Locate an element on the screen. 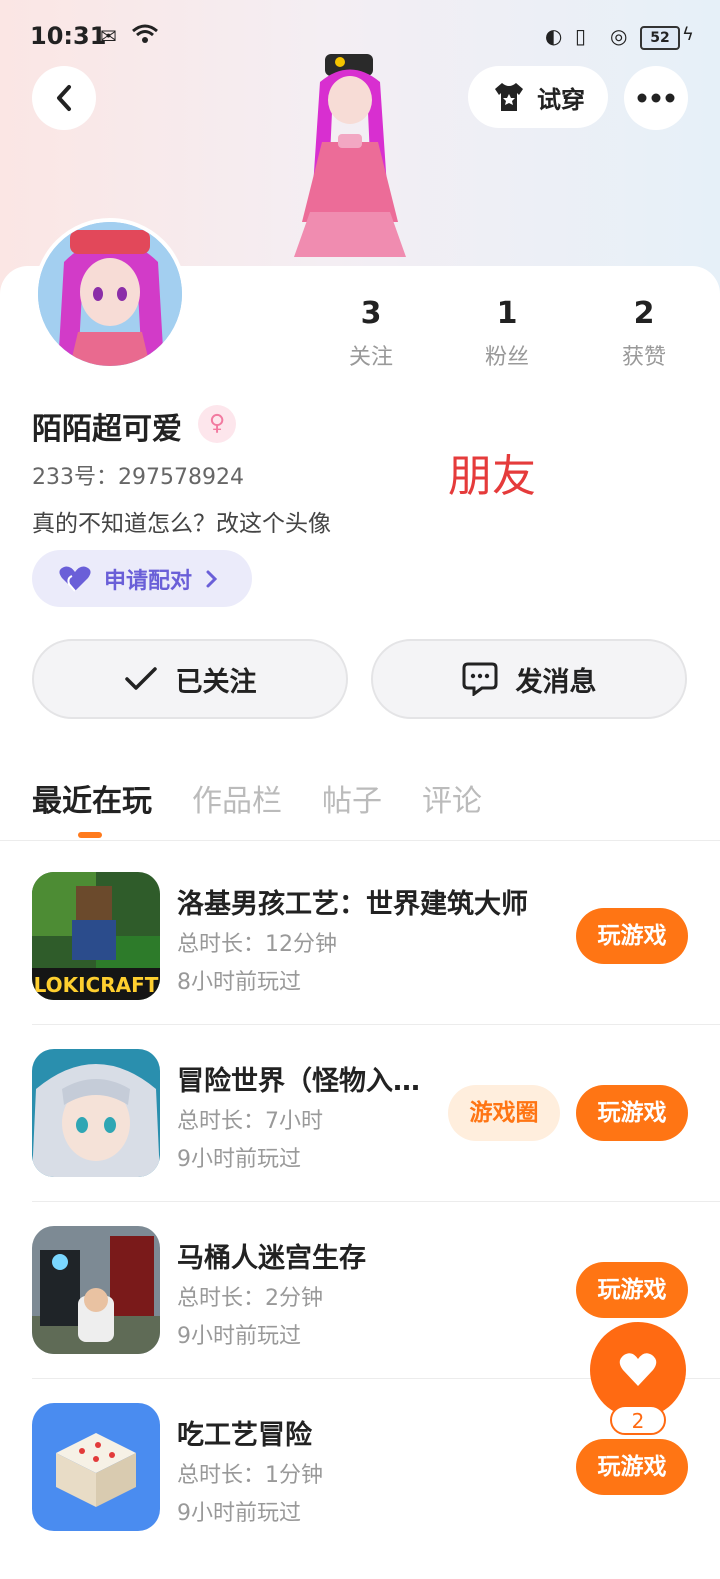 Image resolution: width=720 pixels, height=1579 pixels. followers-label: 粉丝 is located at coordinates (506, 357).